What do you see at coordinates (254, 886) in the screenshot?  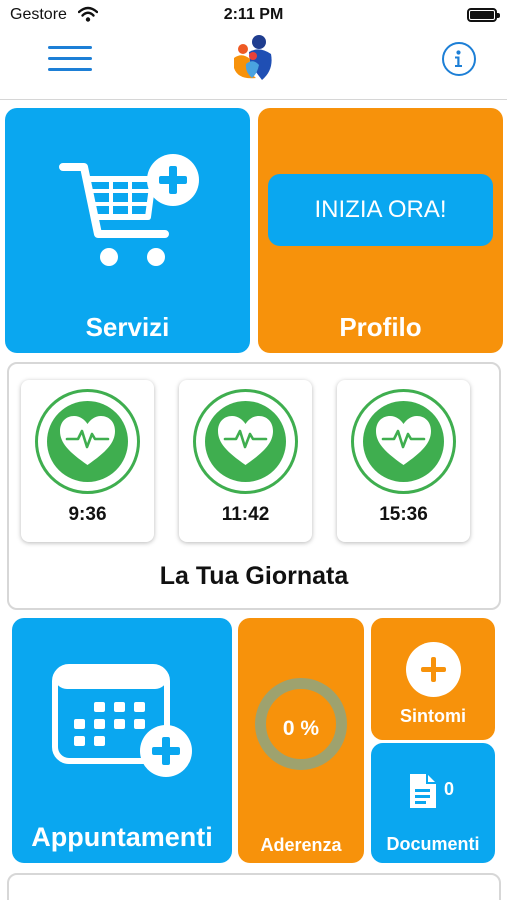 I see `bottom-panel` at bounding box center [254, 886].